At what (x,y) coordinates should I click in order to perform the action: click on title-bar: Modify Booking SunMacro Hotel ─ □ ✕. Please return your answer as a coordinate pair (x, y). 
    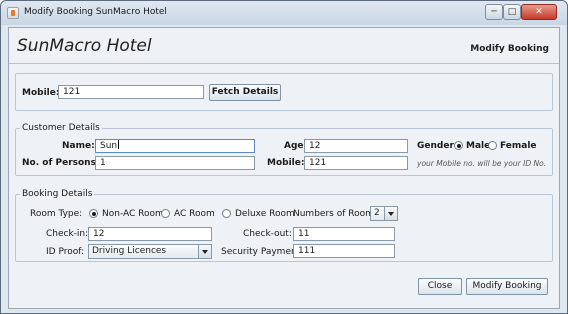
    Looking at the image, I should click on (284, 13).